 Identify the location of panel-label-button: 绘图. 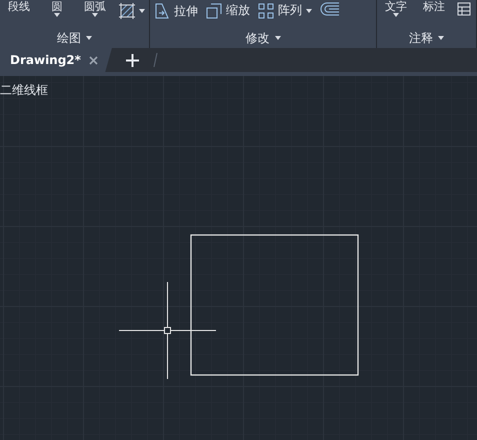
(74, 38).